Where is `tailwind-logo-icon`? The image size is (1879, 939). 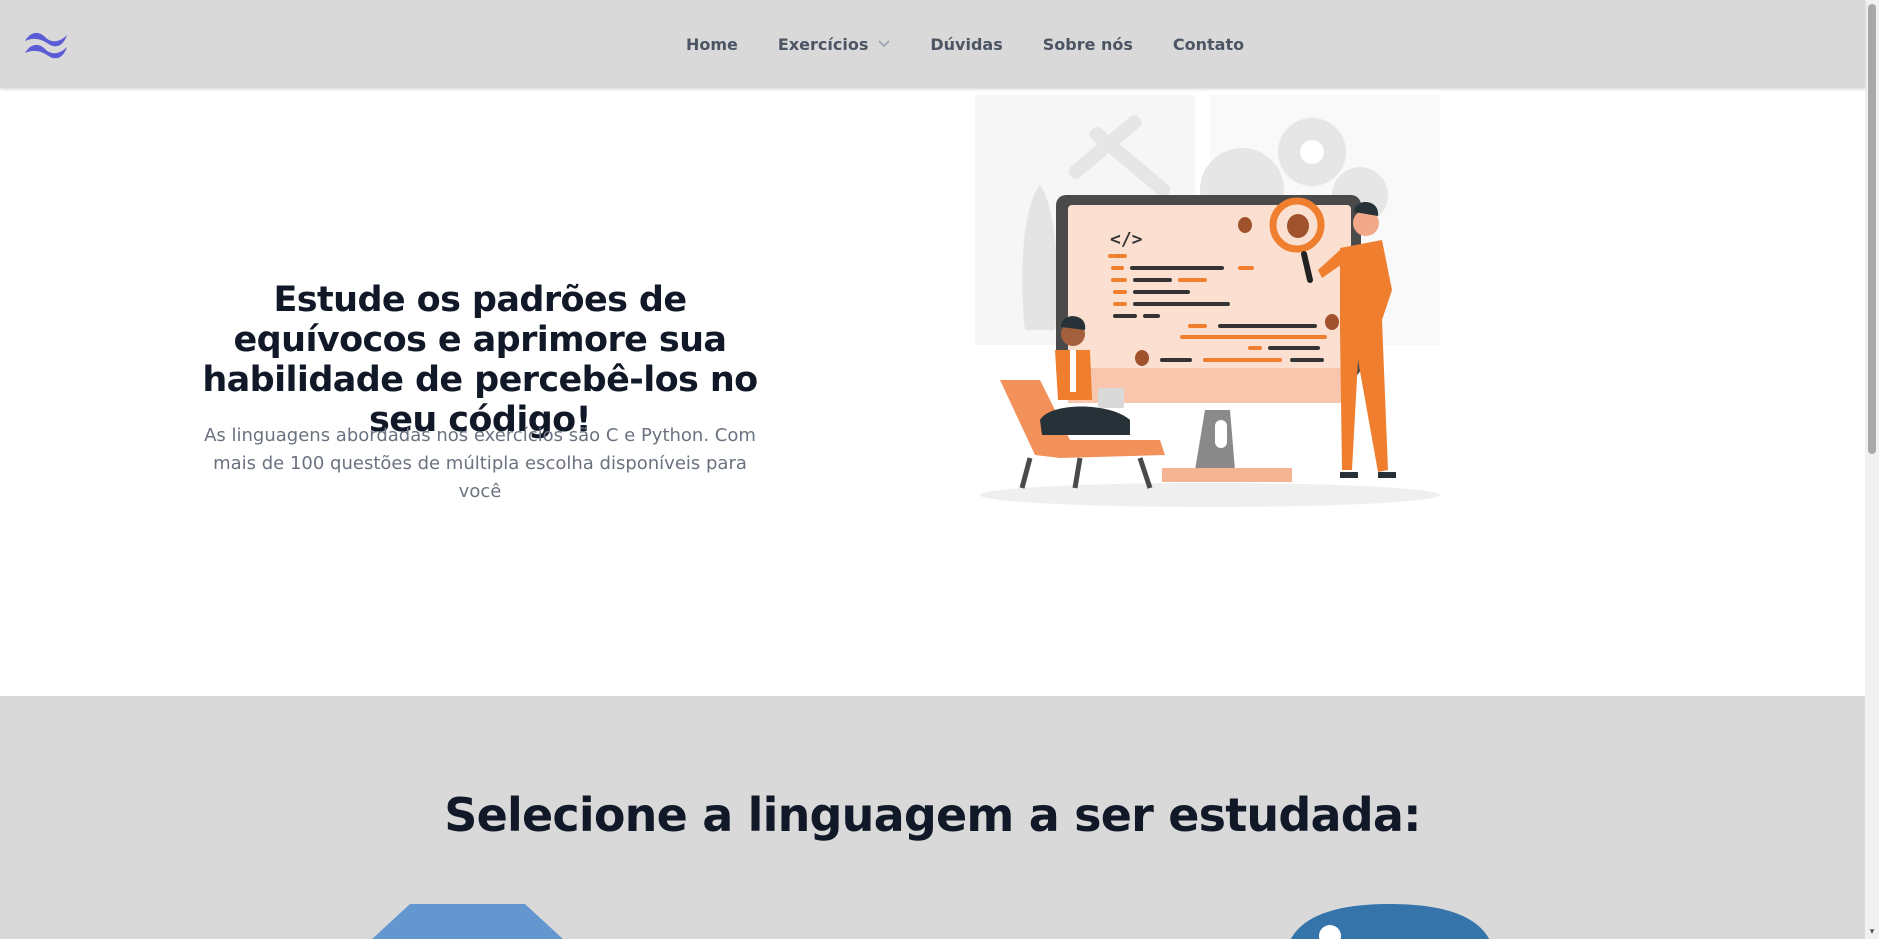 tailwind-logo-icon is located at coordinates (47, 44).